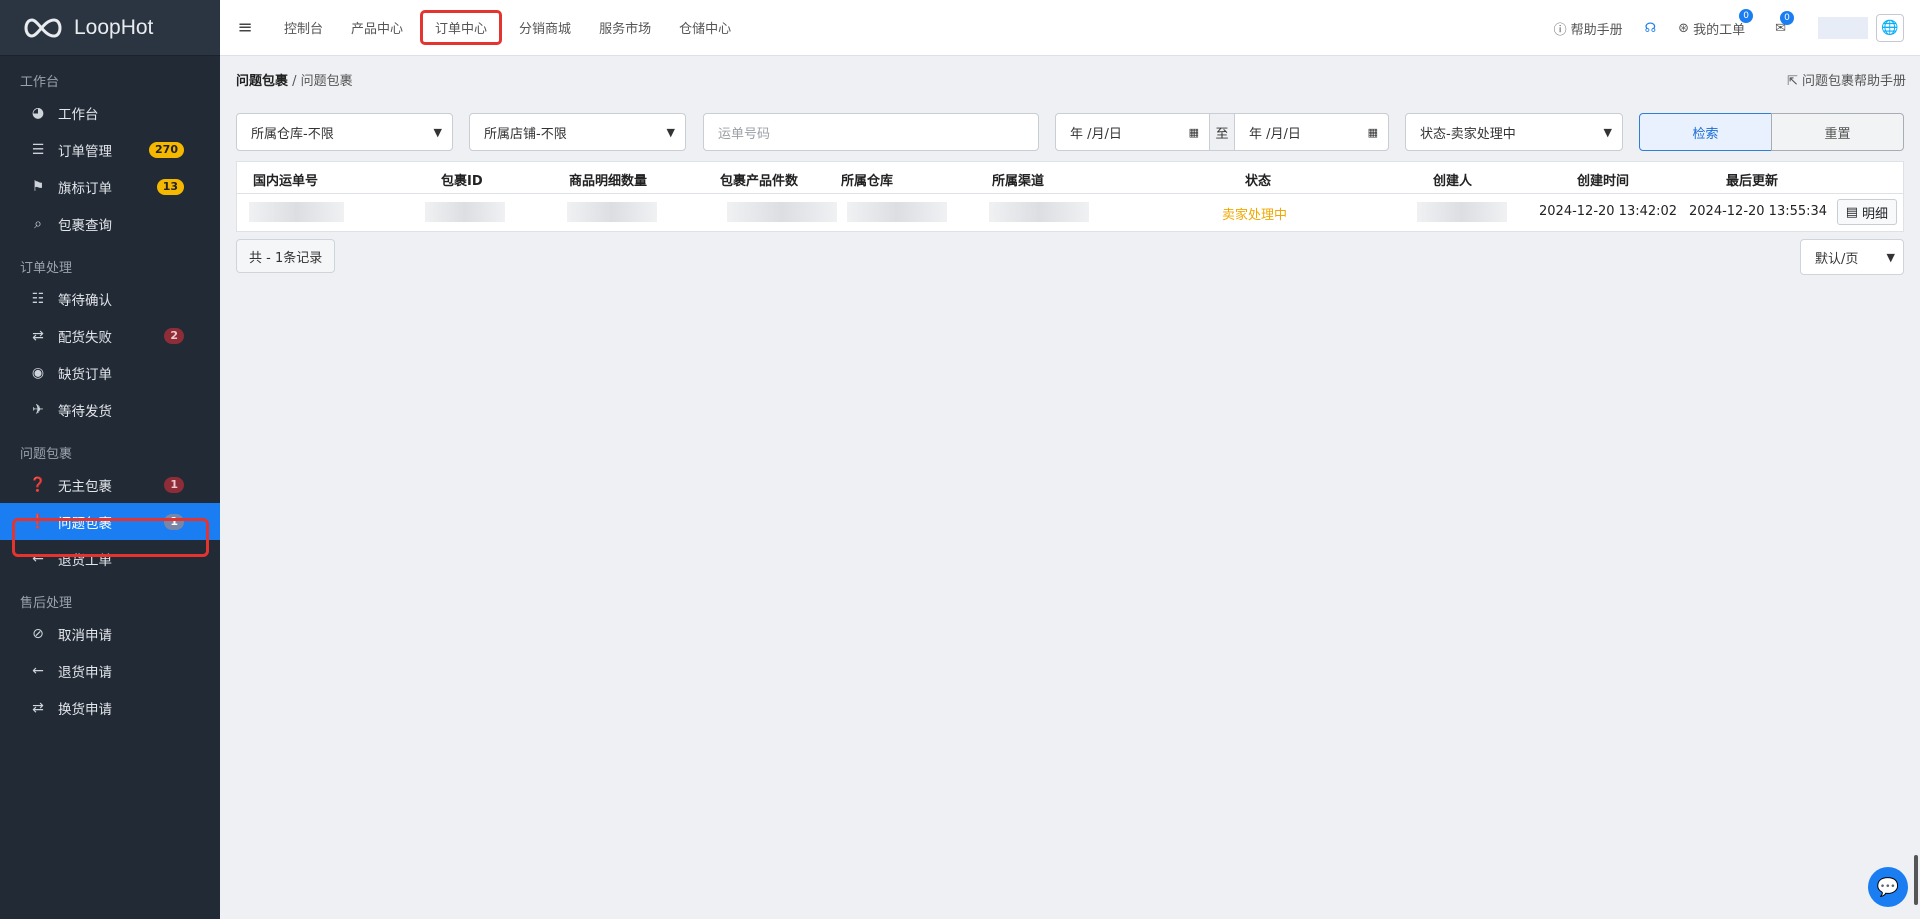  What do you see at coordinates (1784, 23) in the screenshot?
I see `mail-button: ✉ 0` at bounding box center [1784, 23].